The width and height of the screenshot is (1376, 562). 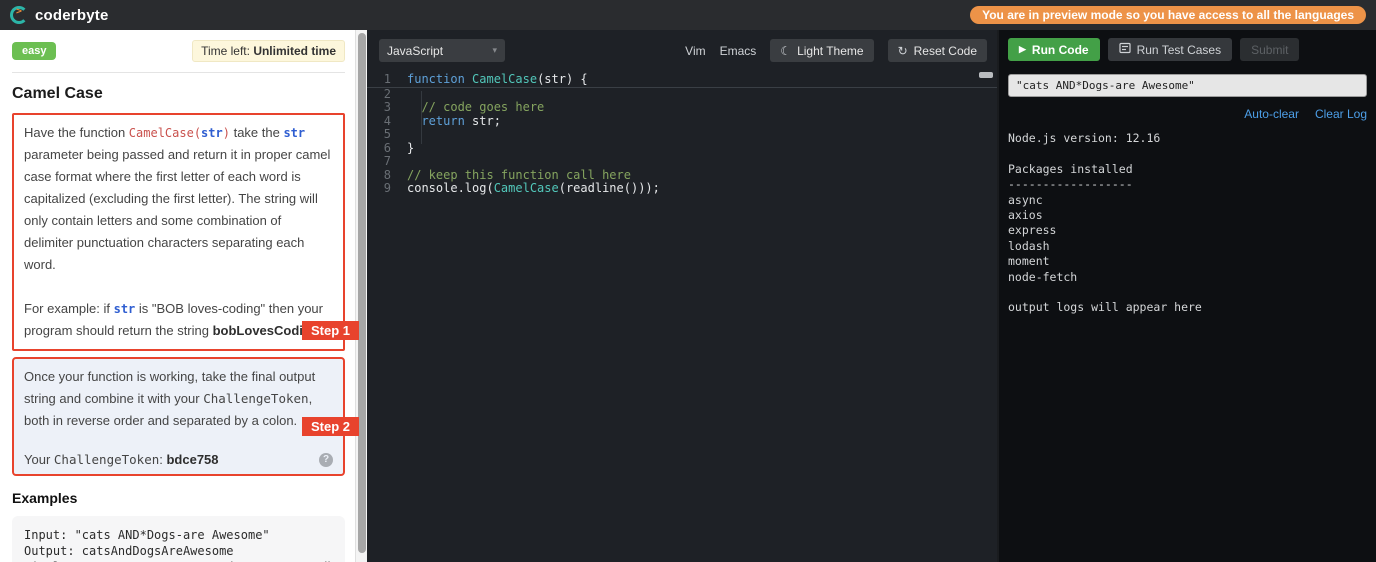 I want to click on code-line: 1 function CamelCase(str) {, so click(x=682, y=80).